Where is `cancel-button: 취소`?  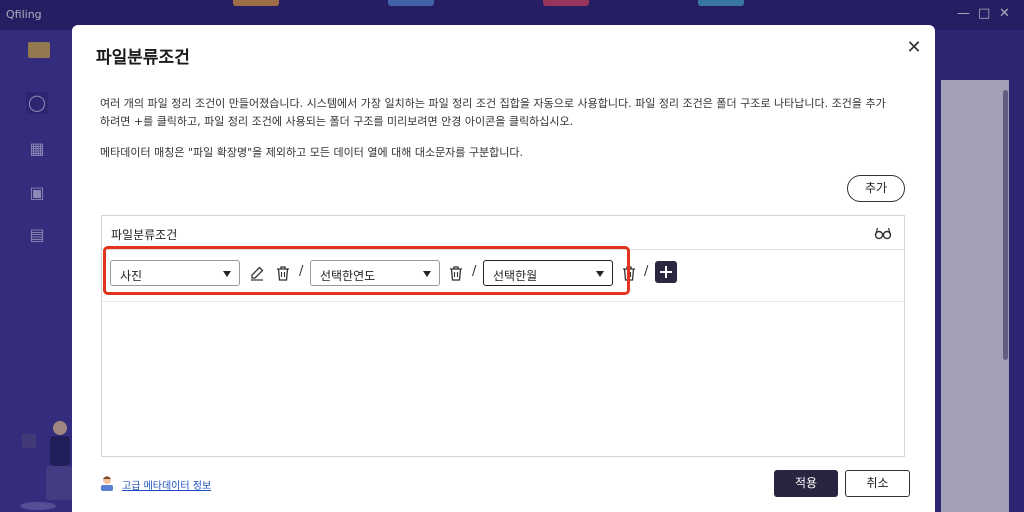 cancel-button: 취소 is located at coordinates (877, 483).